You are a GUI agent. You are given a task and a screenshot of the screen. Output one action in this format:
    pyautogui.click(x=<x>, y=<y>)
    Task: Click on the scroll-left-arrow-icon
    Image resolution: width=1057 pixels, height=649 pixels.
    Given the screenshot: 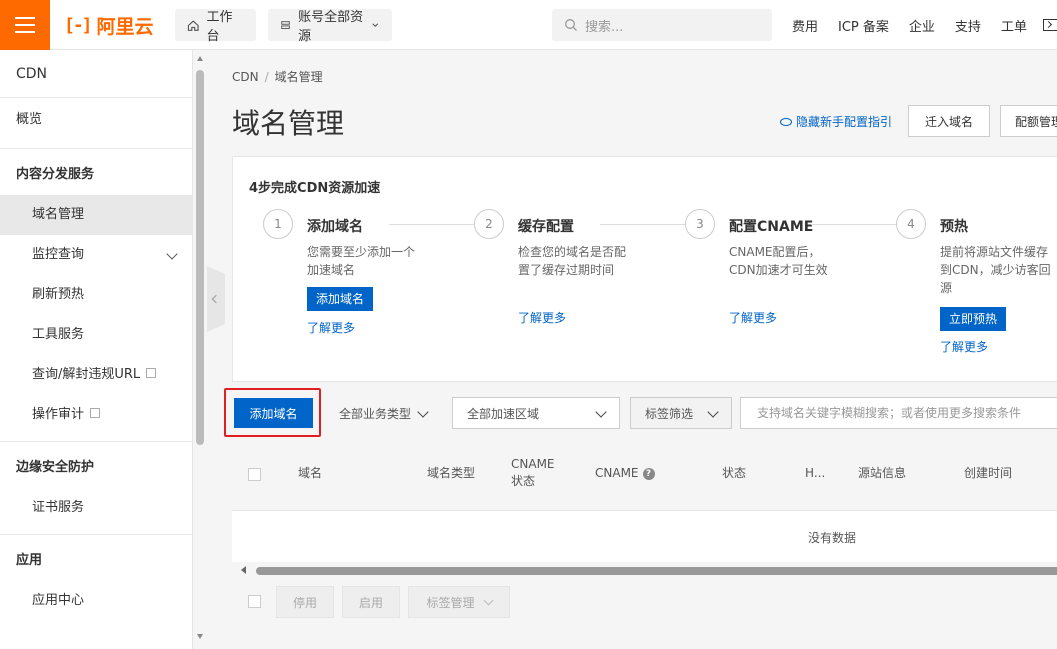 What is the action you would take?
    pyautogui.click(x=243, y=570)
    